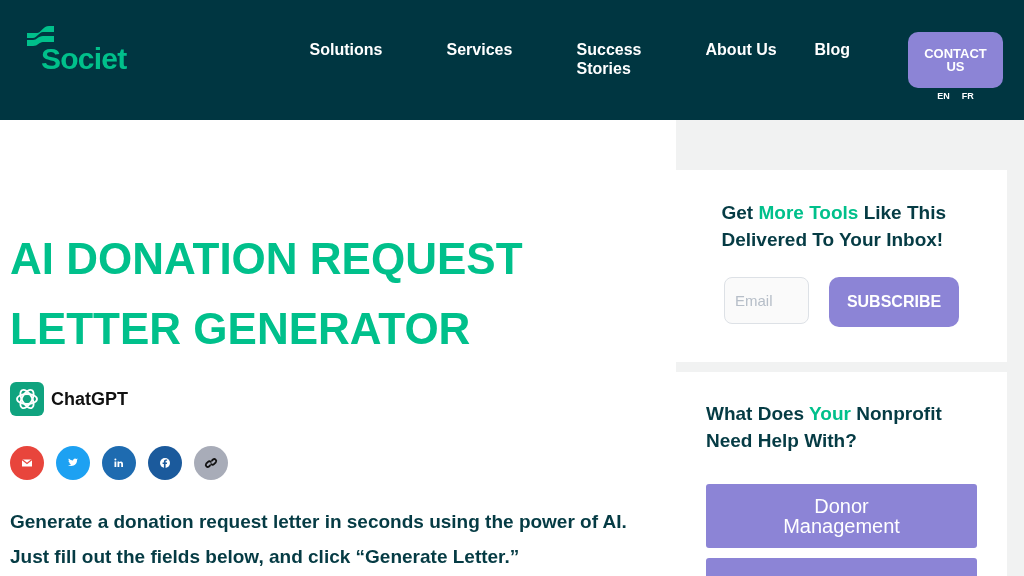  Describe the element at coordinates (265, 557) in the screenshot. I see `intro-text: Just fill out the fields below, and click “Generate Letter.”` at that location.